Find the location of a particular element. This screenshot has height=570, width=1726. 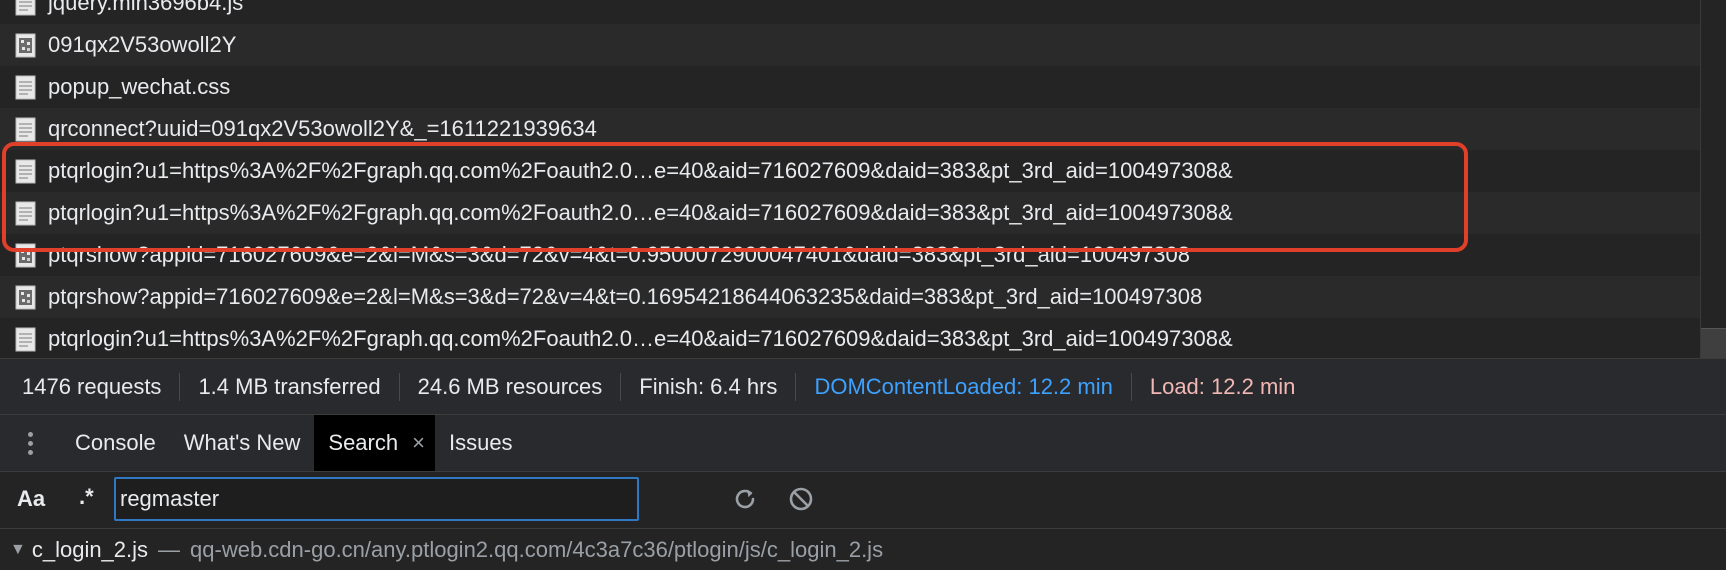

scrollbar-thumb is located at coordinates (1713, 343).